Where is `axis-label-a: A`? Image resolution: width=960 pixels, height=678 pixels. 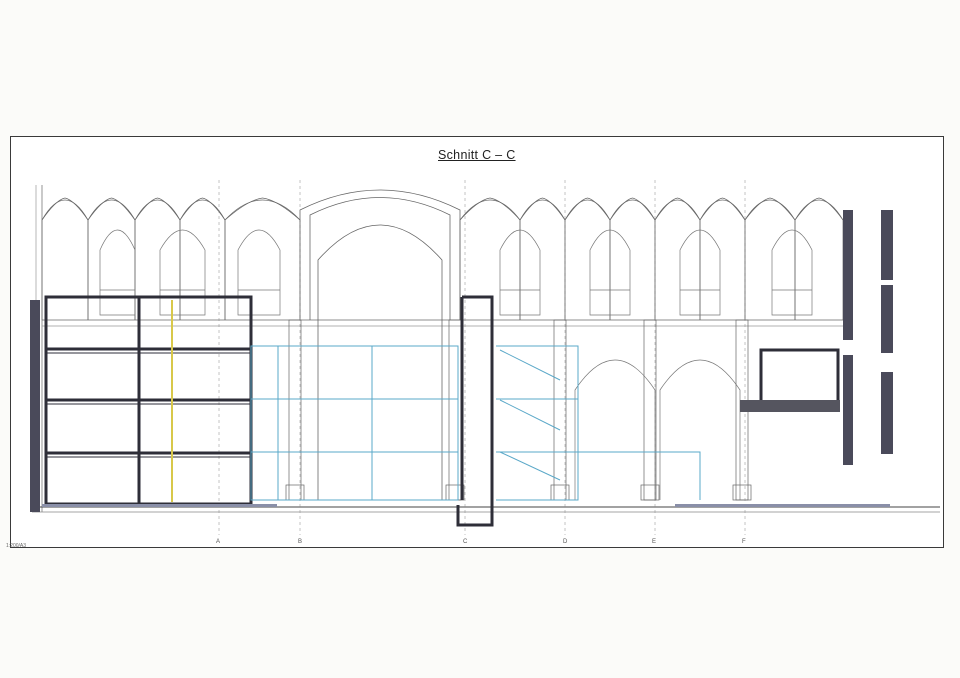 axis-label-a: A is located at coordinates (218, 542).